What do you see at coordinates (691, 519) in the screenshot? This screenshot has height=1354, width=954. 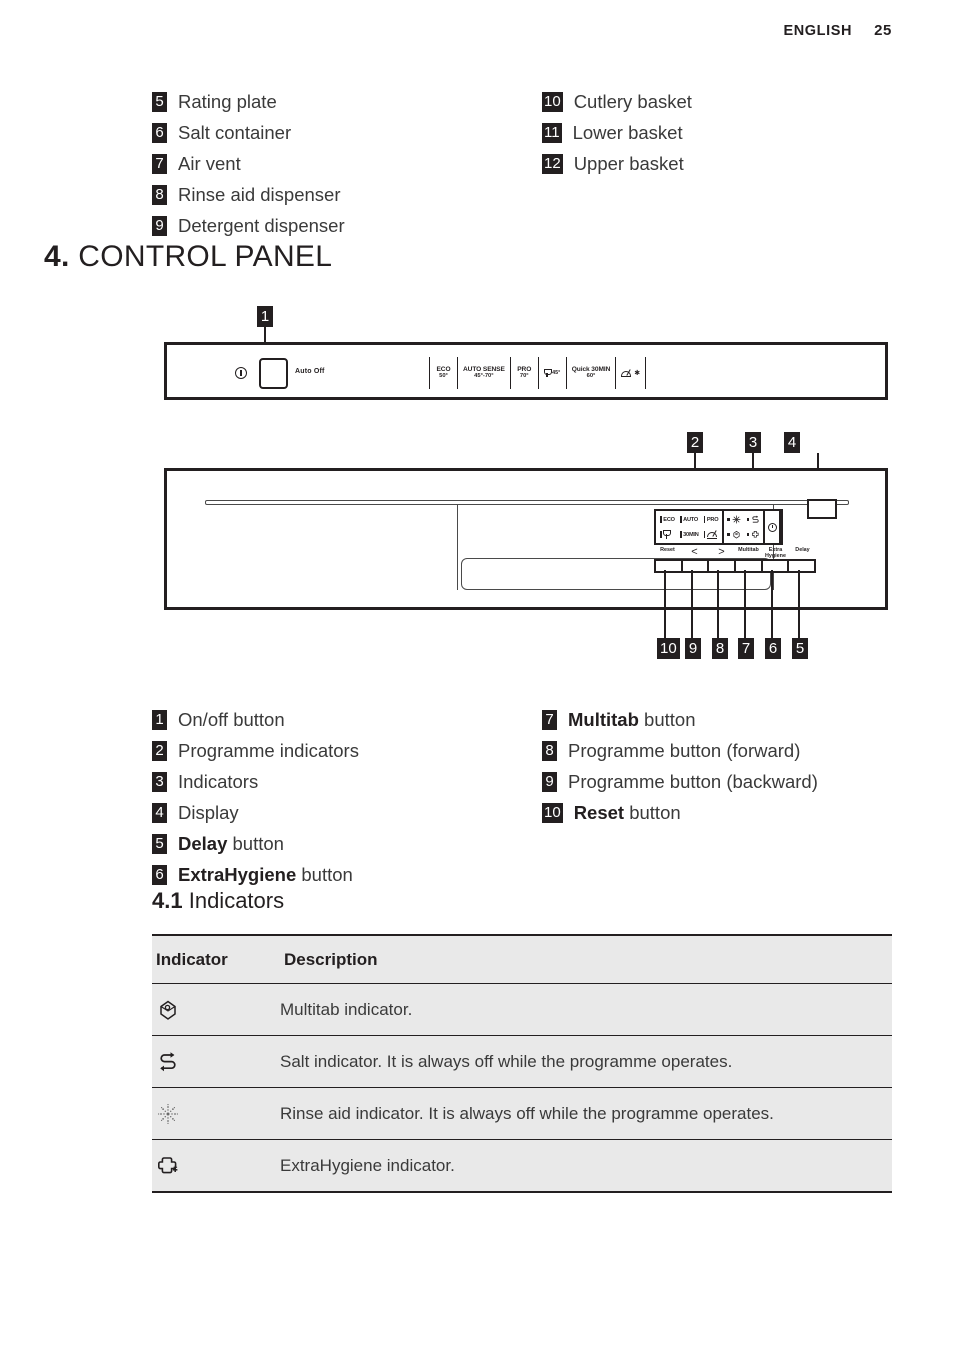 I see `programme-indicator-label: AUTO` at bounding box center [691, 519].